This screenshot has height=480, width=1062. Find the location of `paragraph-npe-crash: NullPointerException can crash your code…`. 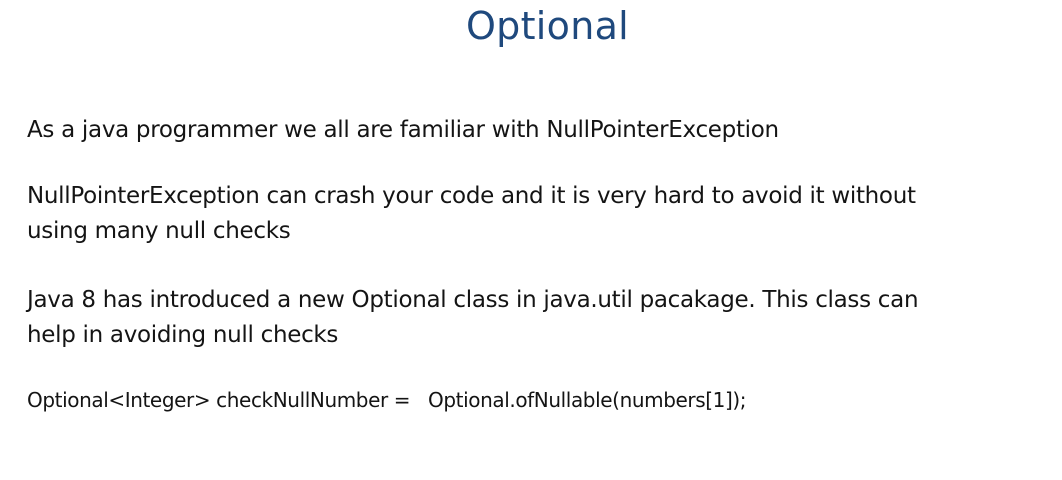

paragraph-npe-crash: NullPointerException can crash your code… is located at coordinates (471, 214).